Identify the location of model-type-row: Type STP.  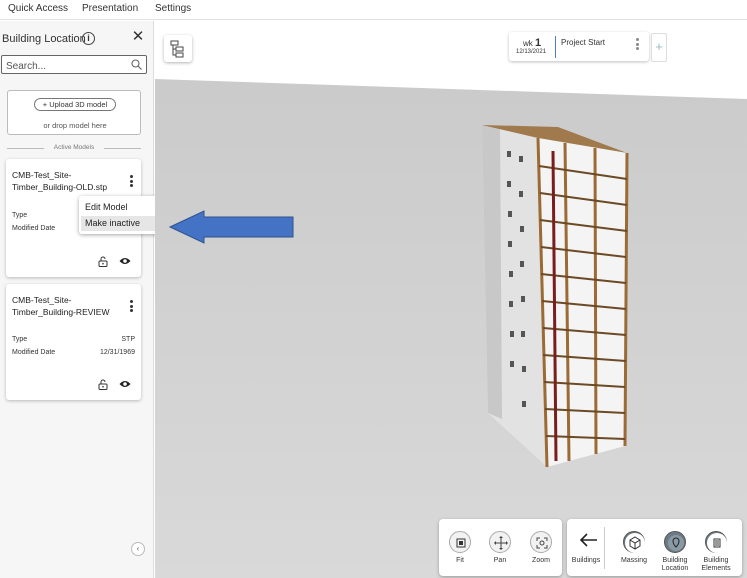
(73, 339).